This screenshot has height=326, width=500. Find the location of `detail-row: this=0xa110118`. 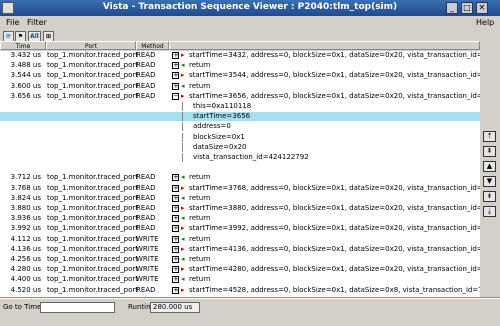

detail-row: this=0xa110118 is located at coordinates (240, 106).